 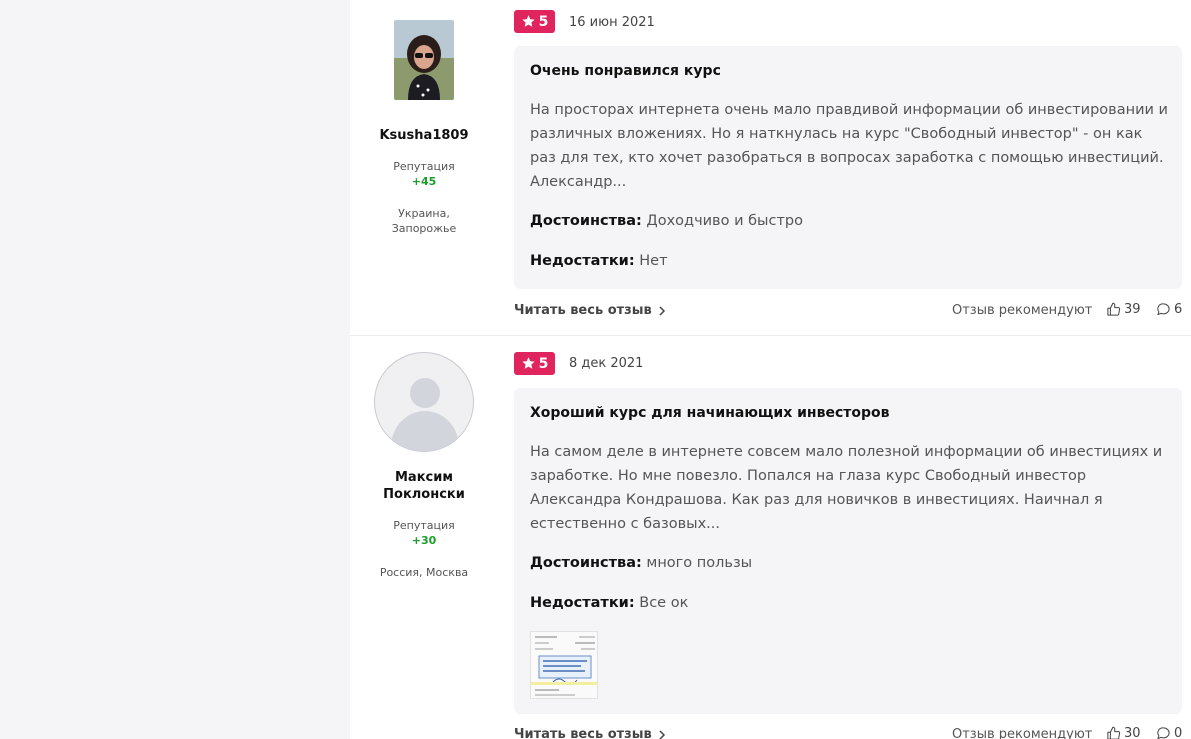 What do you see at coordinates (1132, 732) in the screenshot?
I see `like-count: 30` at bounding box center [1132, 732].